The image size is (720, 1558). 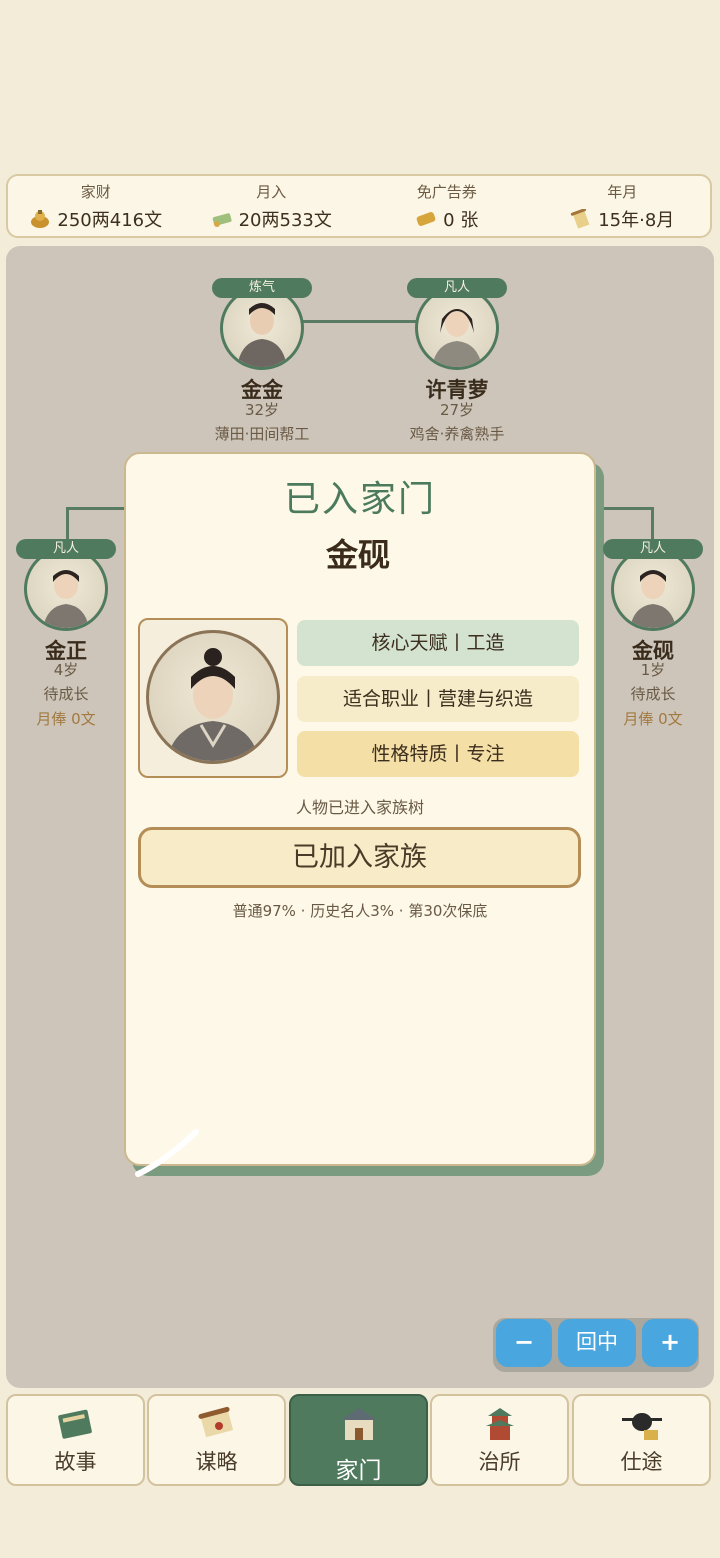 What do you see at coordinates (438, 754) in the screenshot?
I see `trait-personality: 性格特质丨专注` at bounding box center [438, 754].